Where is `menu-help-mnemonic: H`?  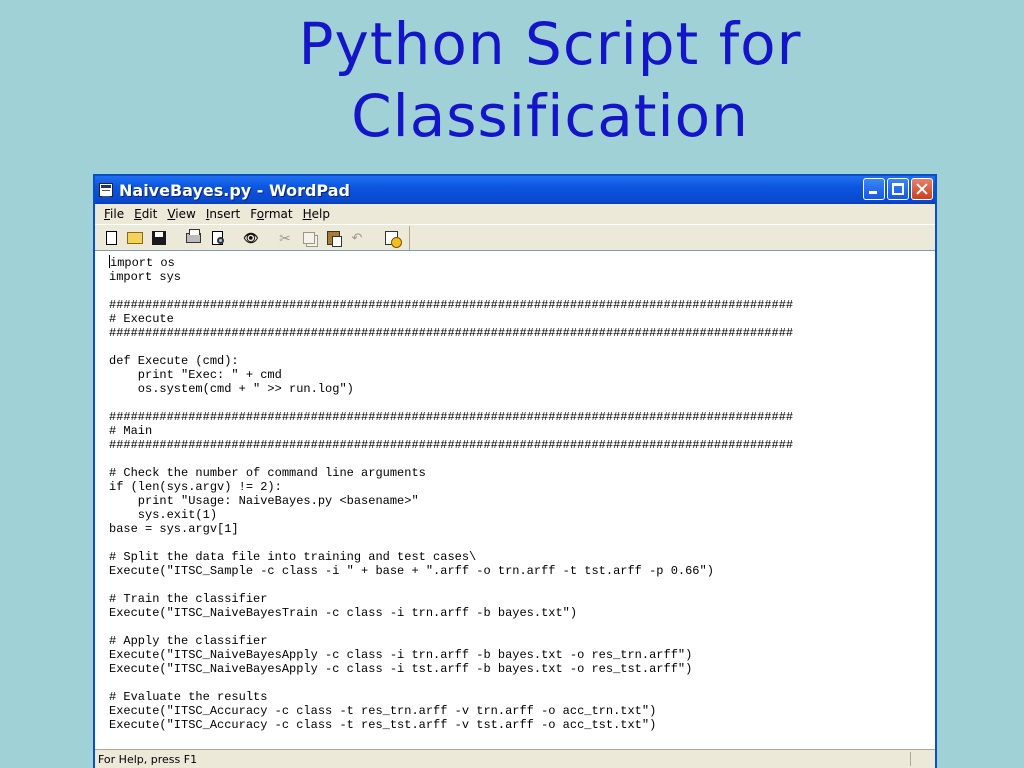
menu-help-mnemonic: H is located at coordinates (307, 214).